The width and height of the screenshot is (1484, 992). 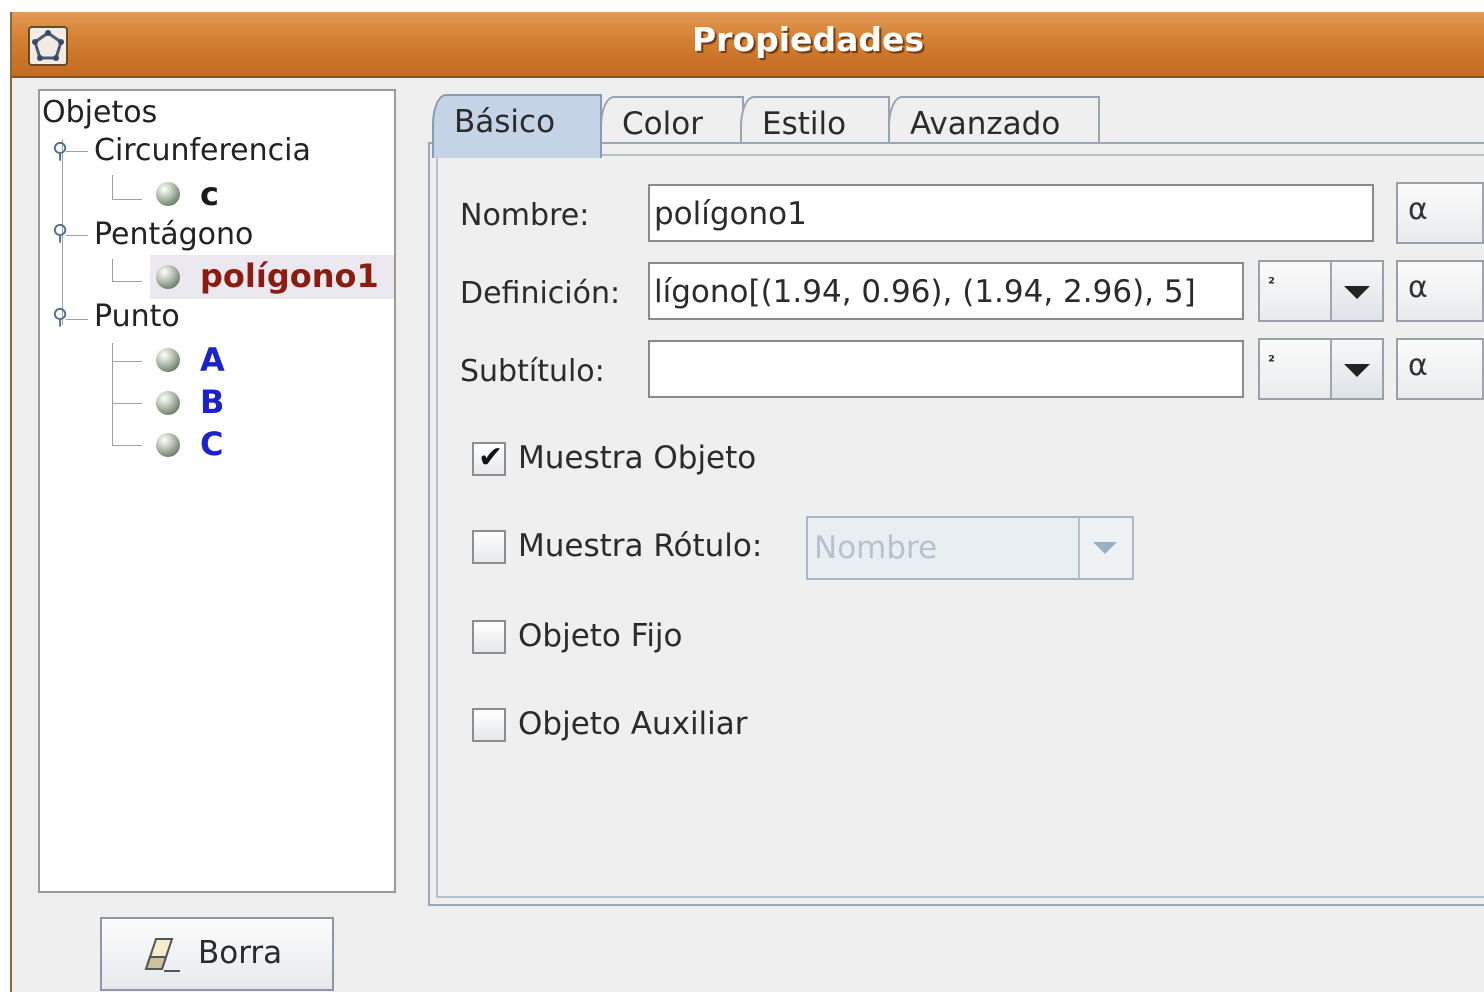 What do you see at coordinates (1011, 213) in the screenshot?
I see `name-field: polígono1` at bounding box center [1011, 213].